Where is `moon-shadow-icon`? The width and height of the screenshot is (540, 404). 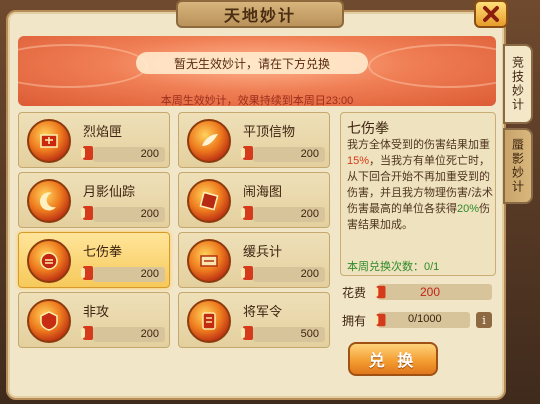
moon-shadow-icon is located at coordinates (49, 201).